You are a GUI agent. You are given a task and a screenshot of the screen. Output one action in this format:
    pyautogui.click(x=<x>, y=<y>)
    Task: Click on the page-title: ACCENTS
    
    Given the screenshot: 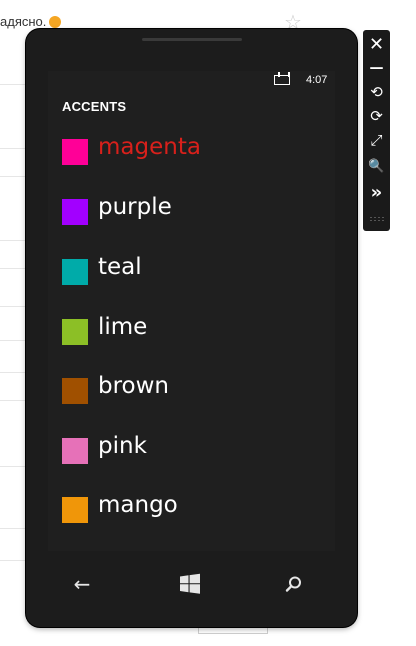 What is the action you would take?
    pyautogui.click(x=94, y=106)
    